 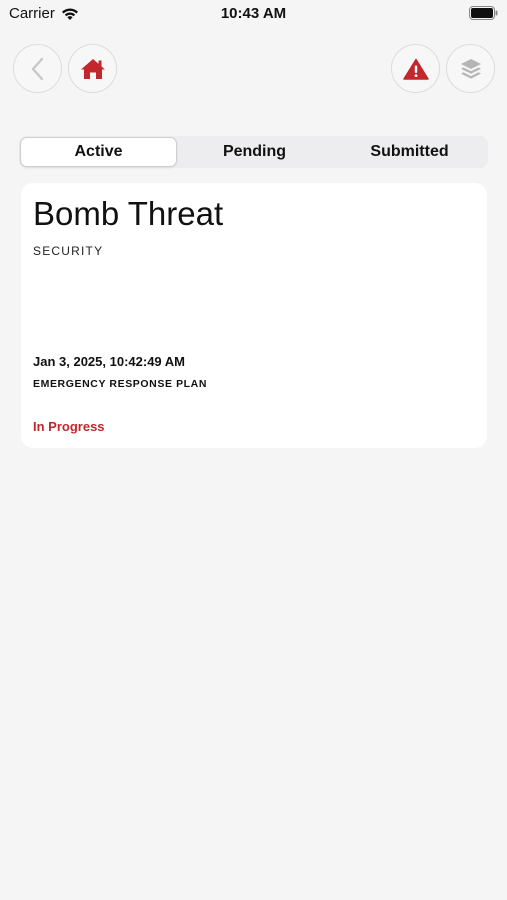 I want to click on battery-icon, so click(x=483, y=13).